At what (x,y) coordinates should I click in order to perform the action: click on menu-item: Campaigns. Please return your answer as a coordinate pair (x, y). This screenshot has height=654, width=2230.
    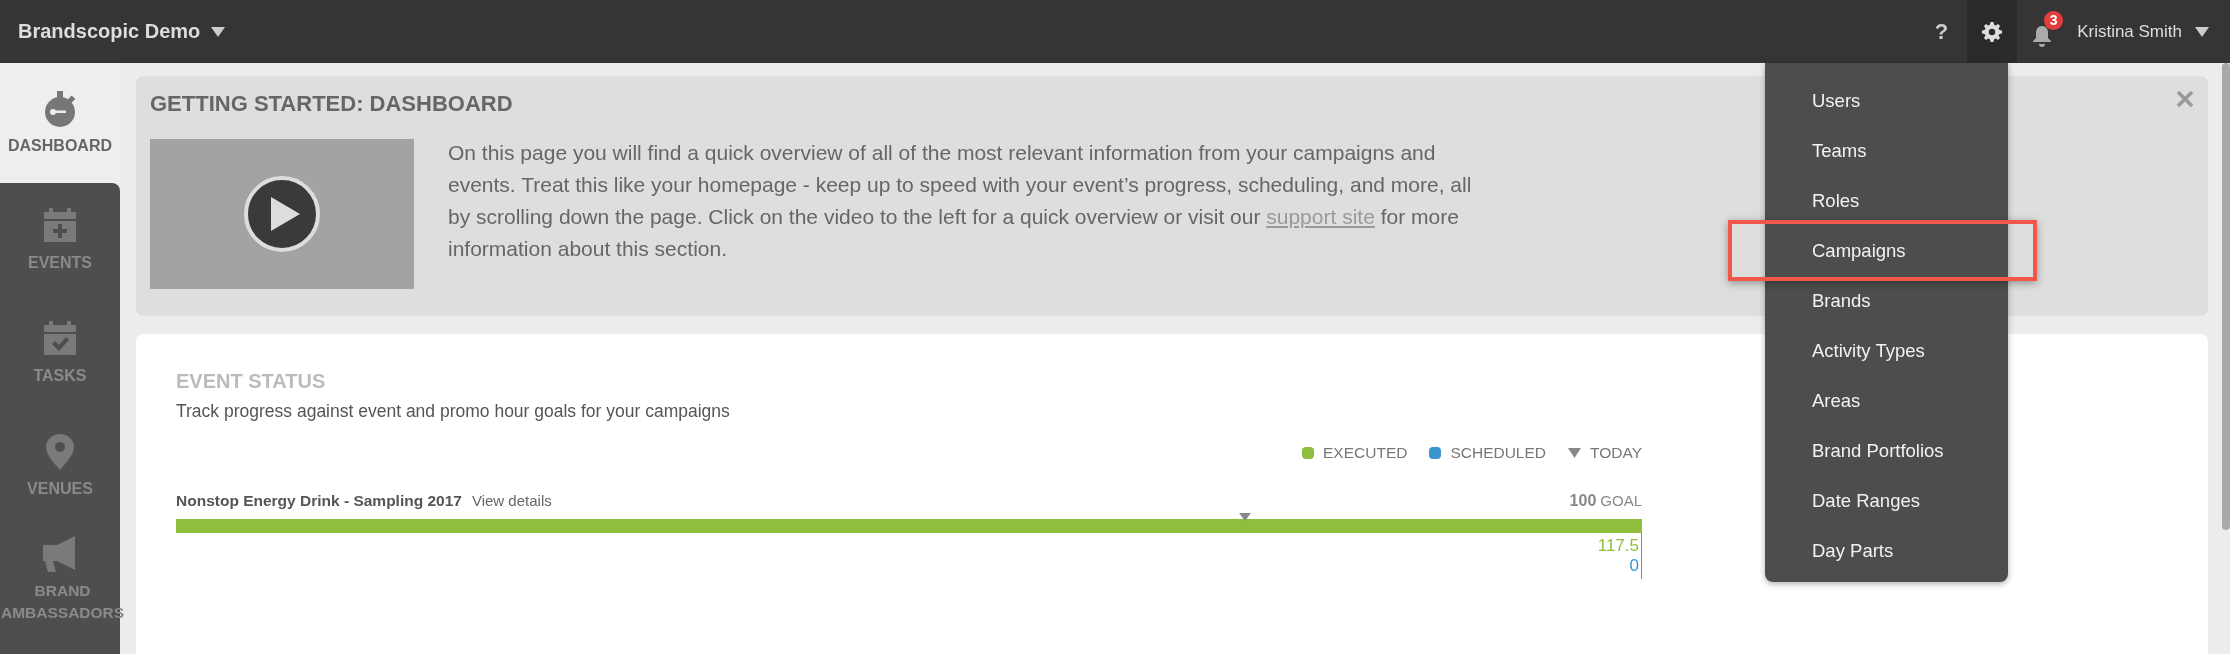
    Looking at the image, I should click on (1859, 251).